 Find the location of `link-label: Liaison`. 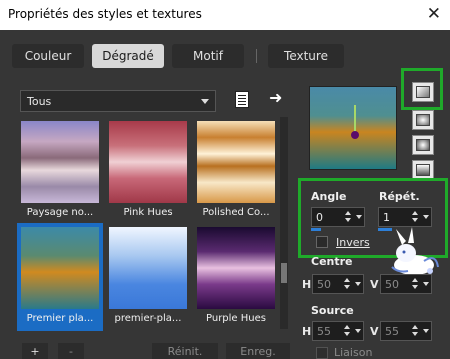

link-label: Liaison is located at coordinates (353, 352).